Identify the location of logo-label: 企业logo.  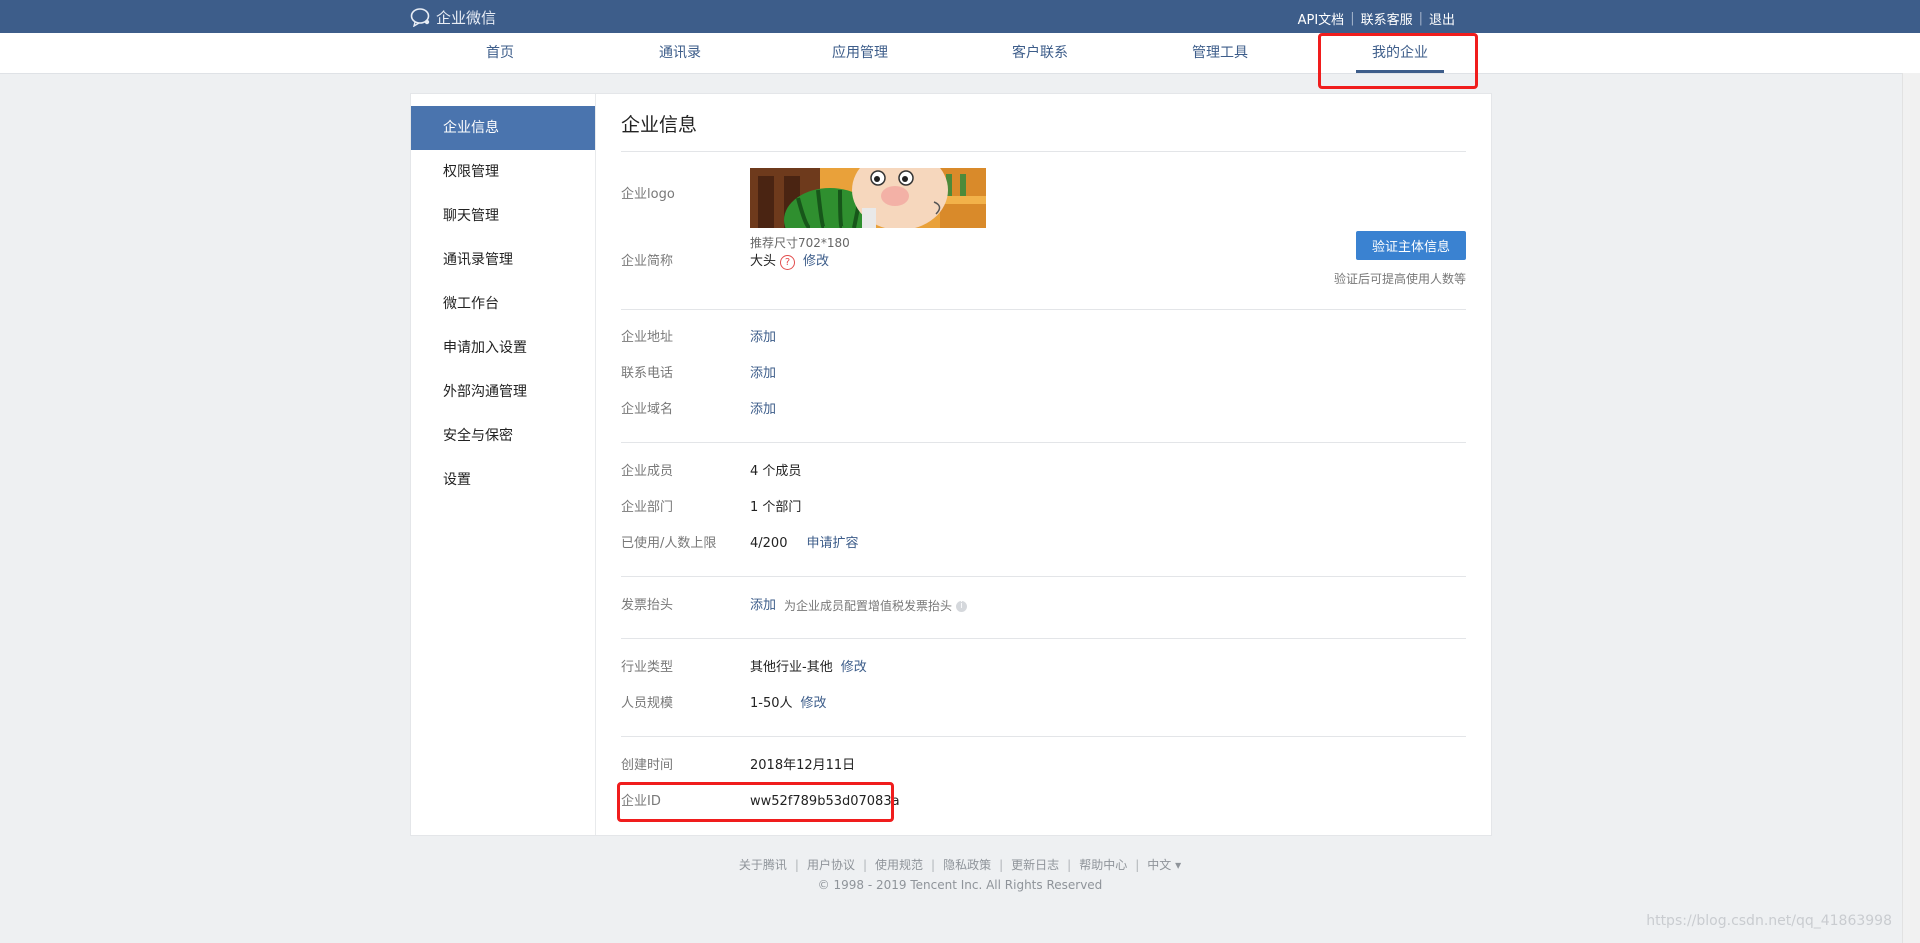
(648, 194).